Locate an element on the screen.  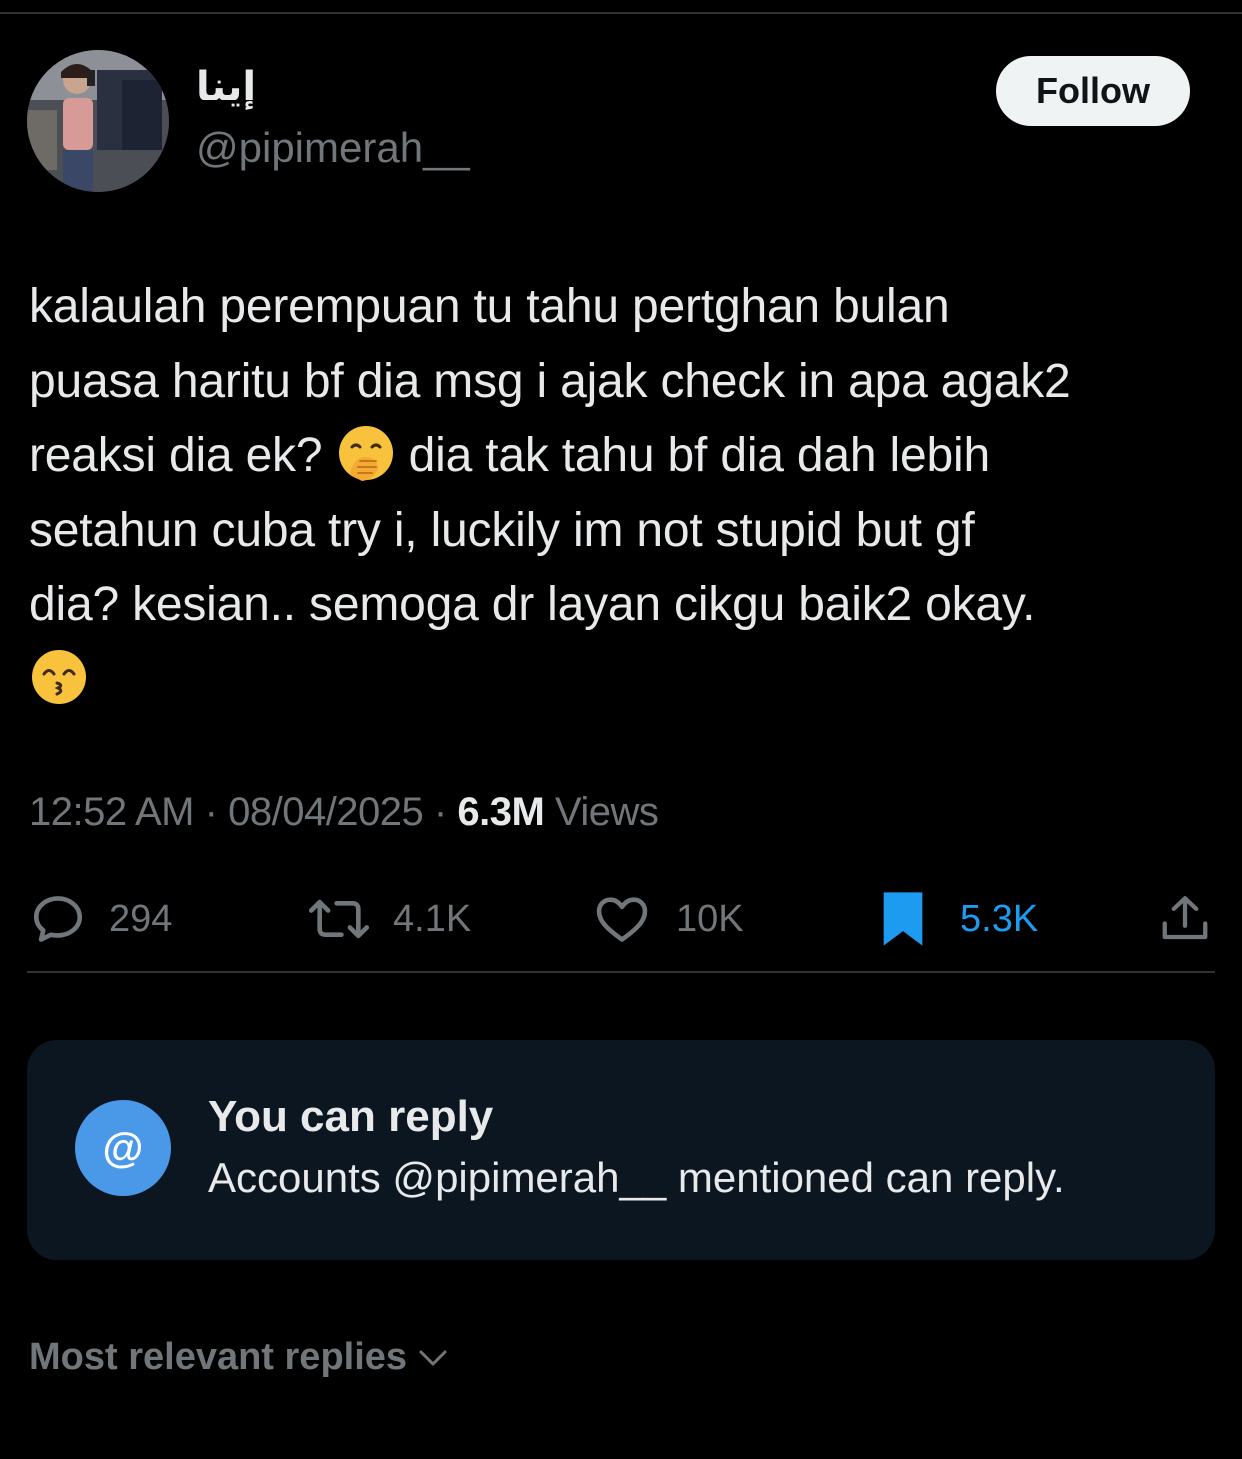
bookmark-button: 5.3K is located at coordinates (959, 919).